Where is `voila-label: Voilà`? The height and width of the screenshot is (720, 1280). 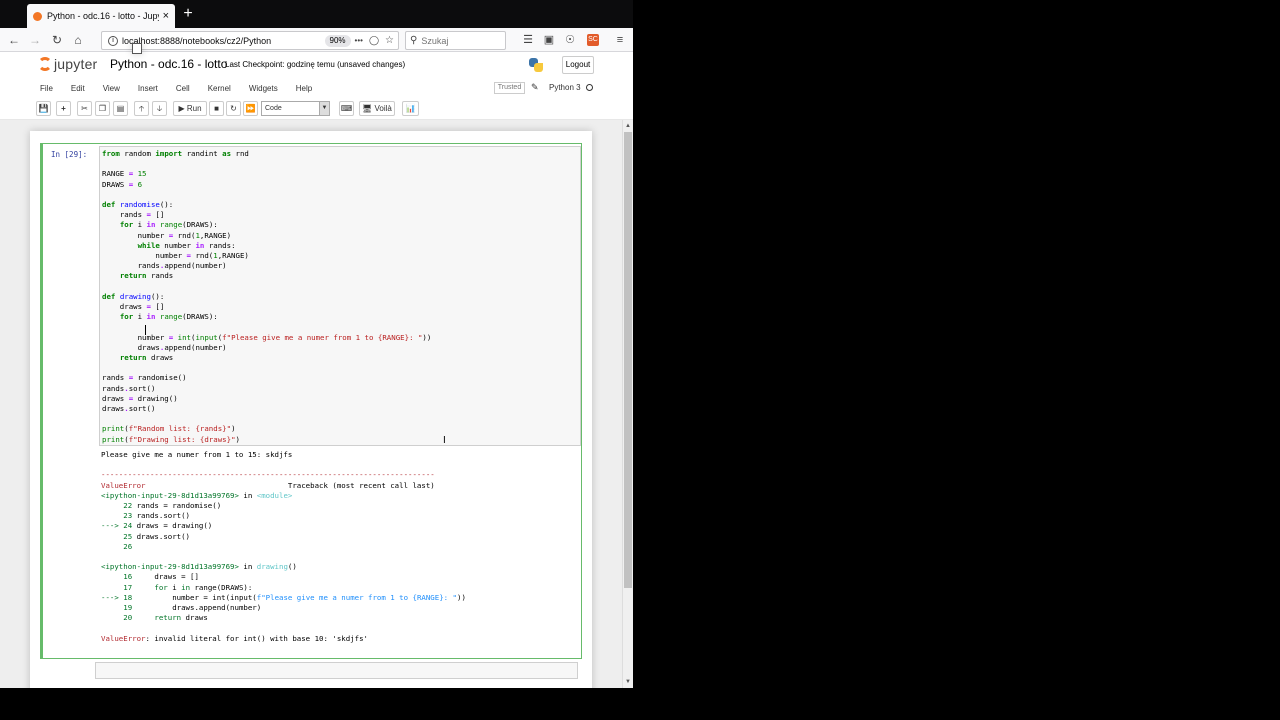
voila-label: Voilà is located at coordinates (383, 108).